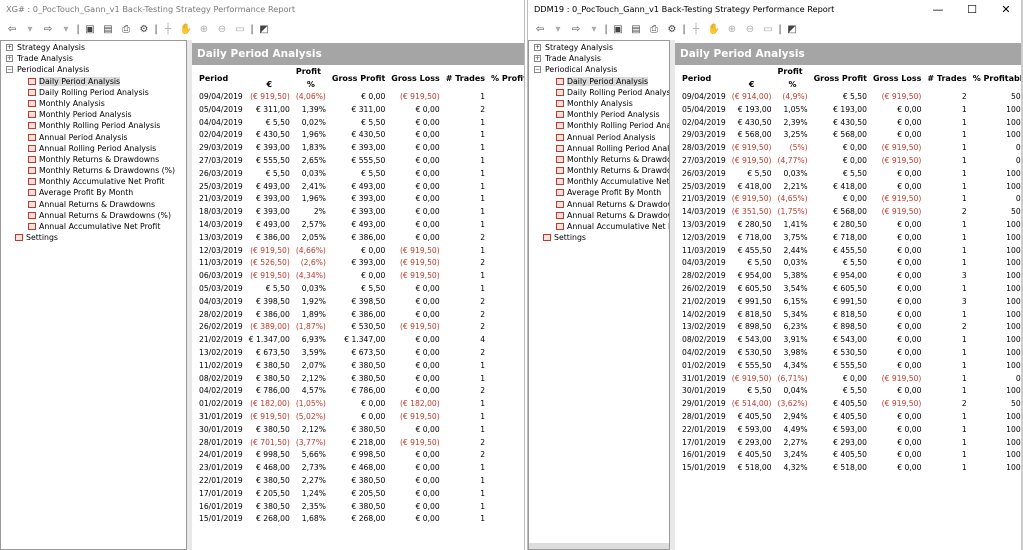  What do you see at coordinates (851, 263) in the screenshot?
I see `table-row: 04/03/2019 € 5,50 0,03% € 5,50 € 0,00 1 100%` at bounding box center [851, 263].